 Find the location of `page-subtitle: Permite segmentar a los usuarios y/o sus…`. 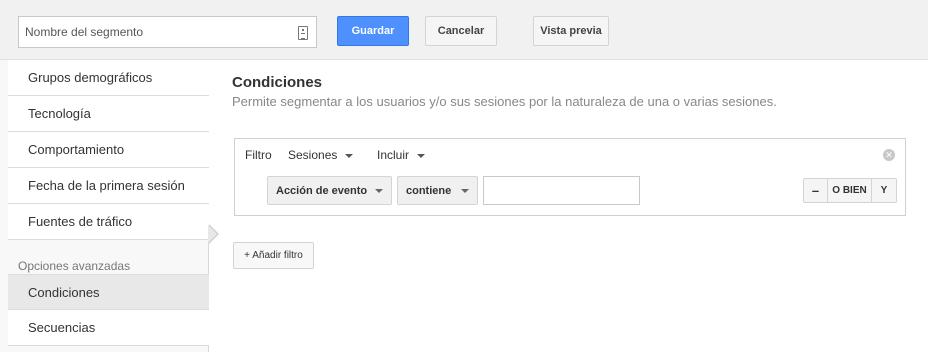

page-subtitle: Permite segmentar a los usuarios y/o sus… is located at coordinates (504, 101).